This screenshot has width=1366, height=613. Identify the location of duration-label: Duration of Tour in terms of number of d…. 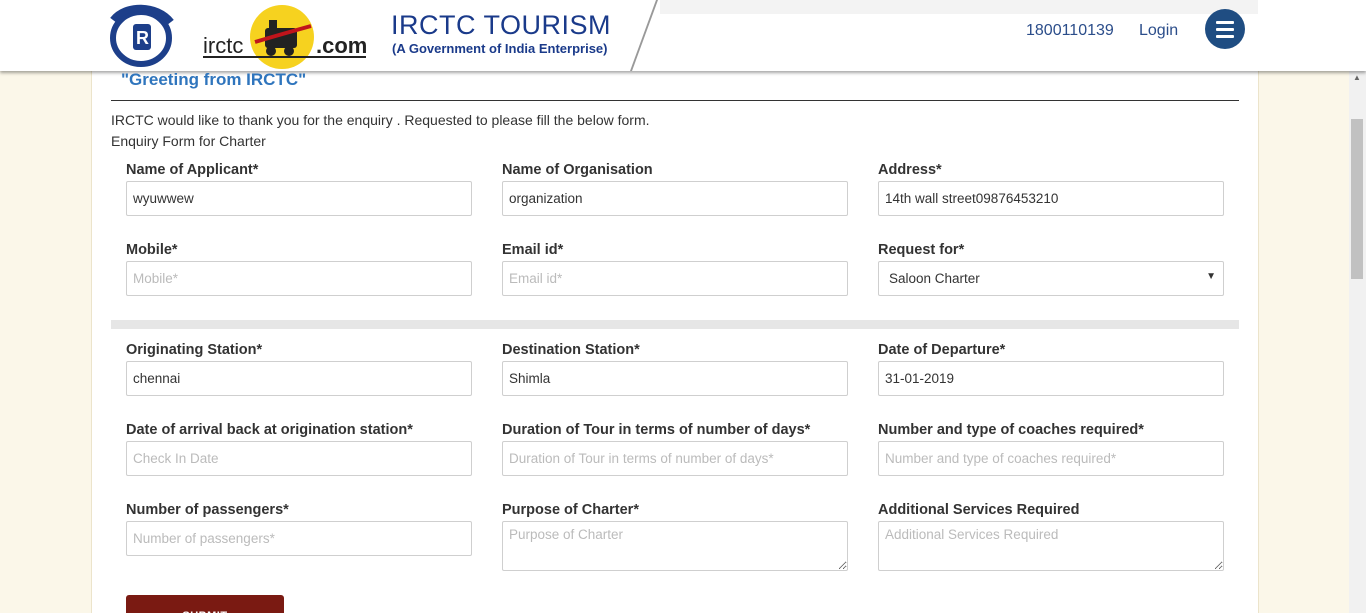
(656, 430).